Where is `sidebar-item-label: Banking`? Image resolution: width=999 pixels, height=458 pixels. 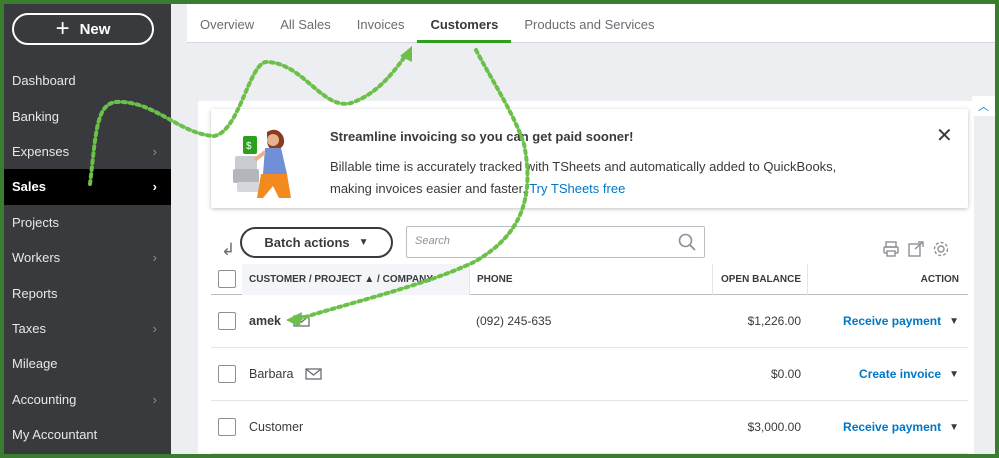 sidebar-item-label: Banking is located at coordinates (35, 116).